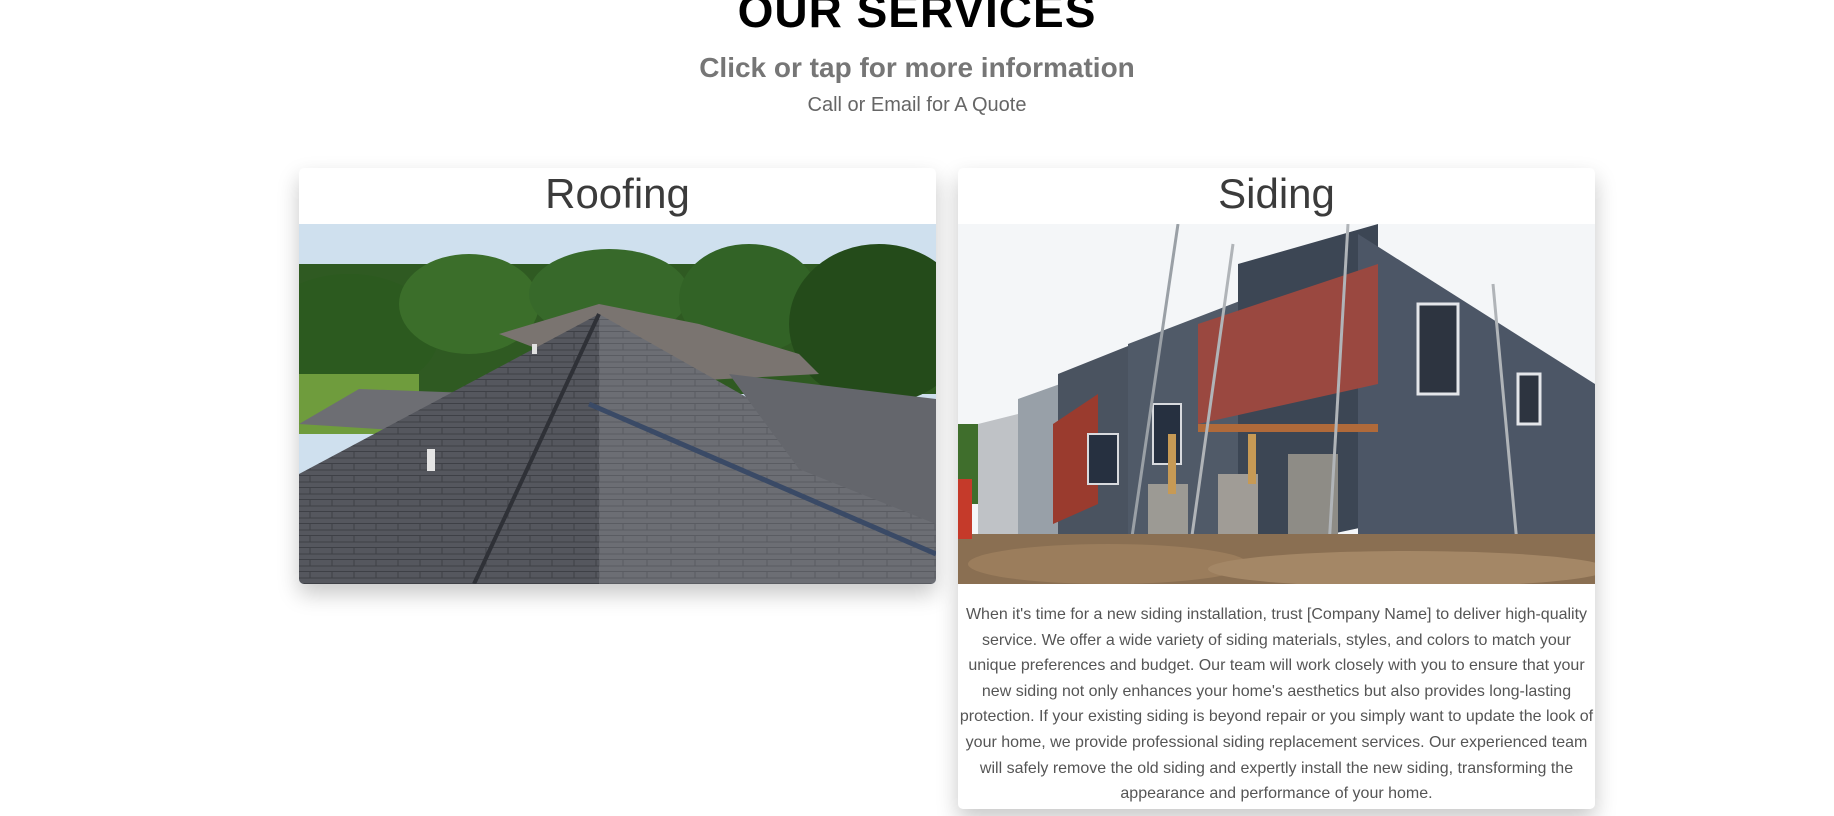 The height and width of the screenshot is (816, 1834). What do you see at coordinates (917, 18) in the screenshot?
I see `section-heading: OUR SERVICES` at bounding box center [917, 18].